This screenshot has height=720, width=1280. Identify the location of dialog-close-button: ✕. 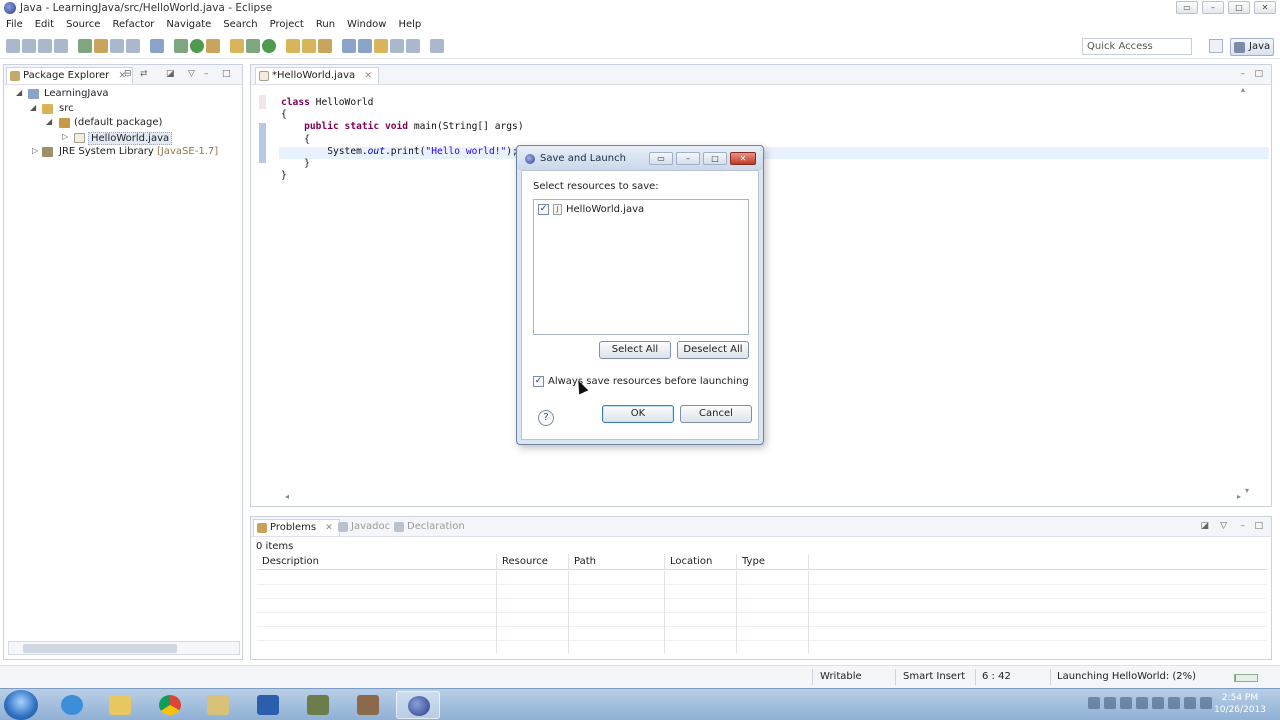
(743, 158).